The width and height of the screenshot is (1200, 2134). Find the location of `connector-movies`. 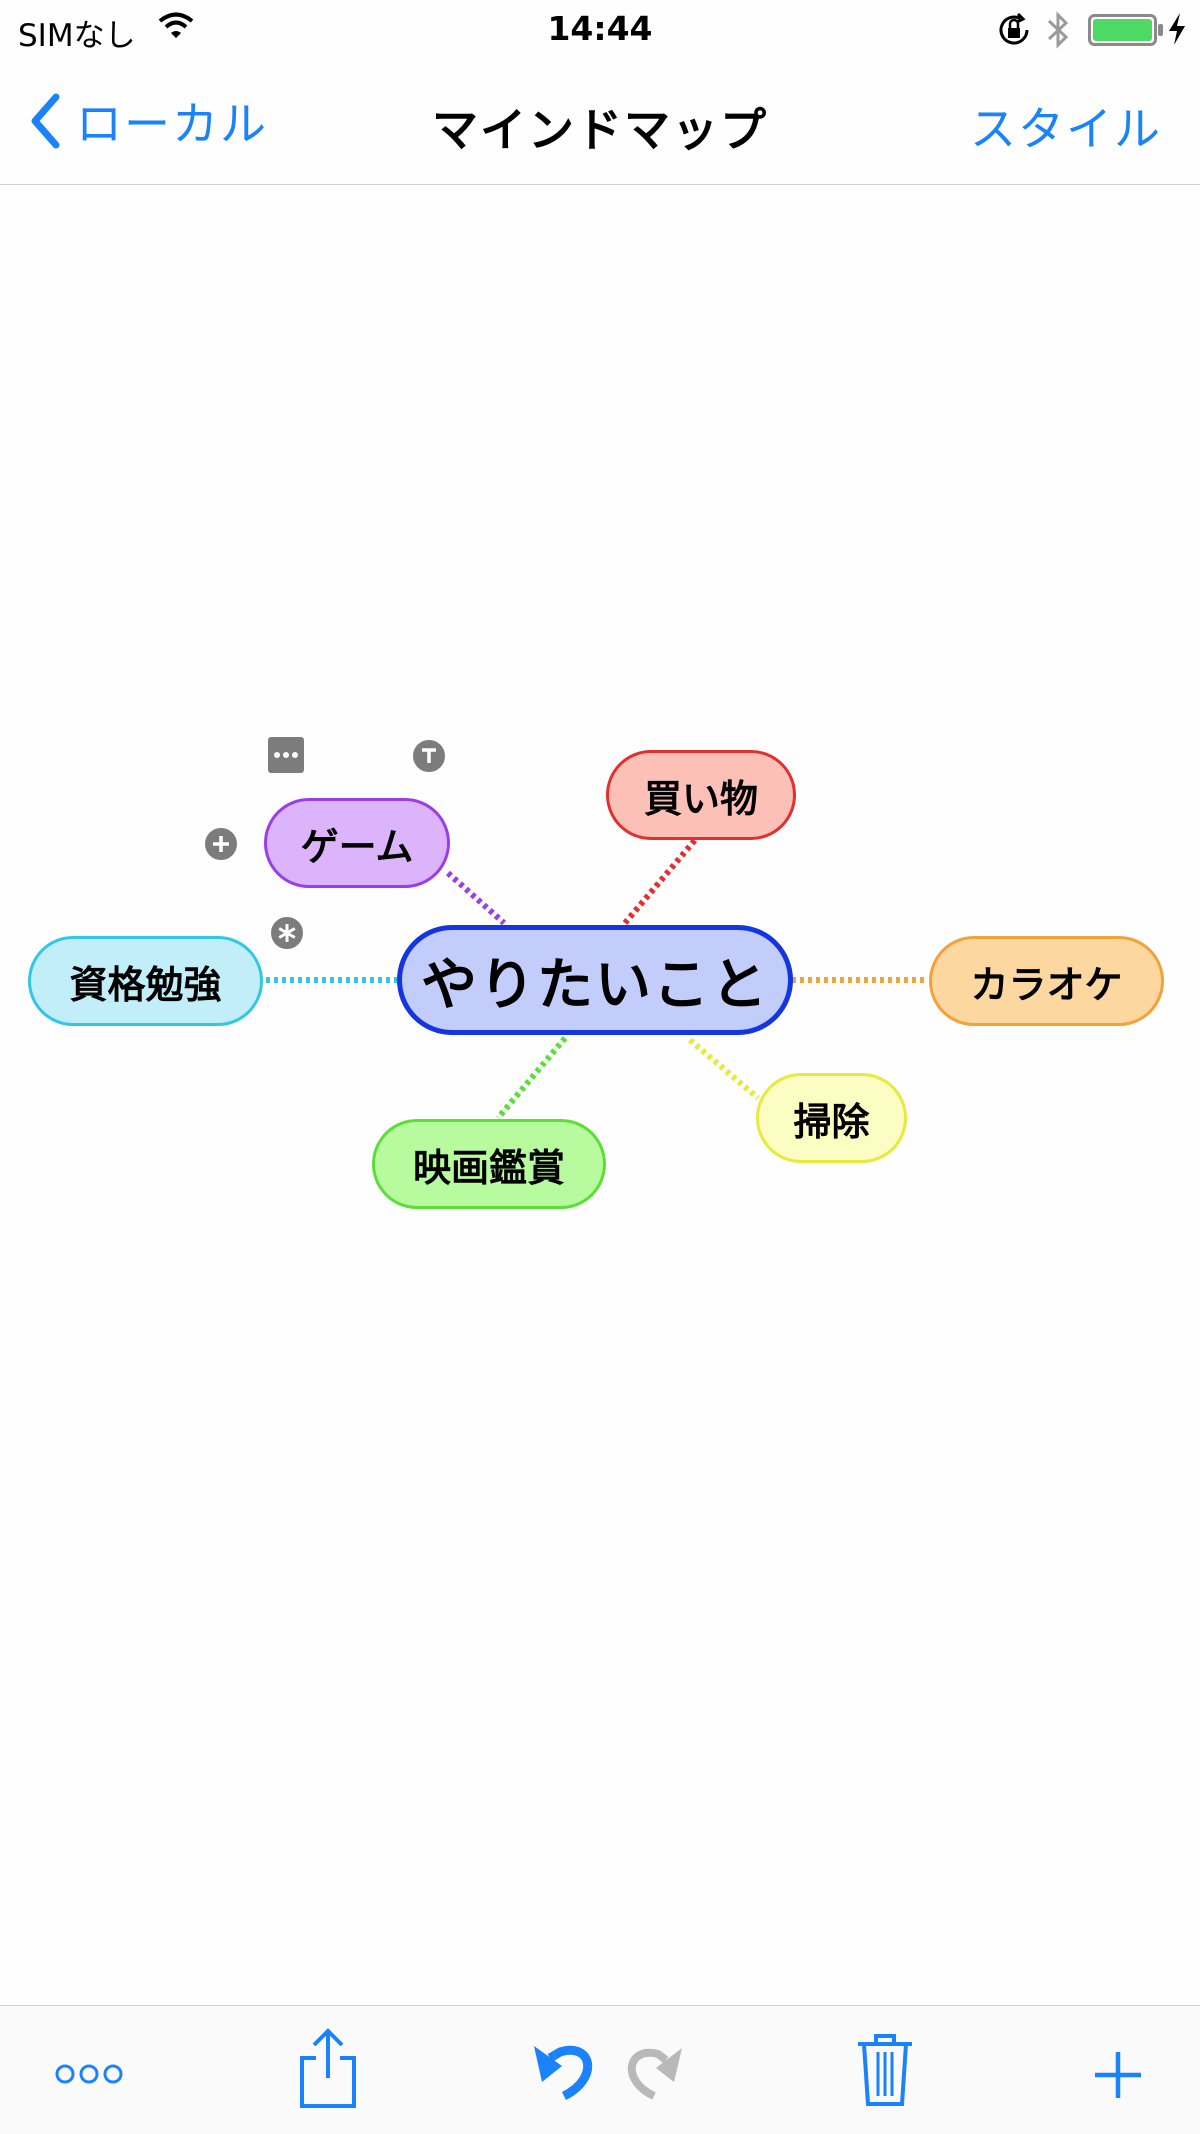

connector-movies is located at coordinates (531, 1078).